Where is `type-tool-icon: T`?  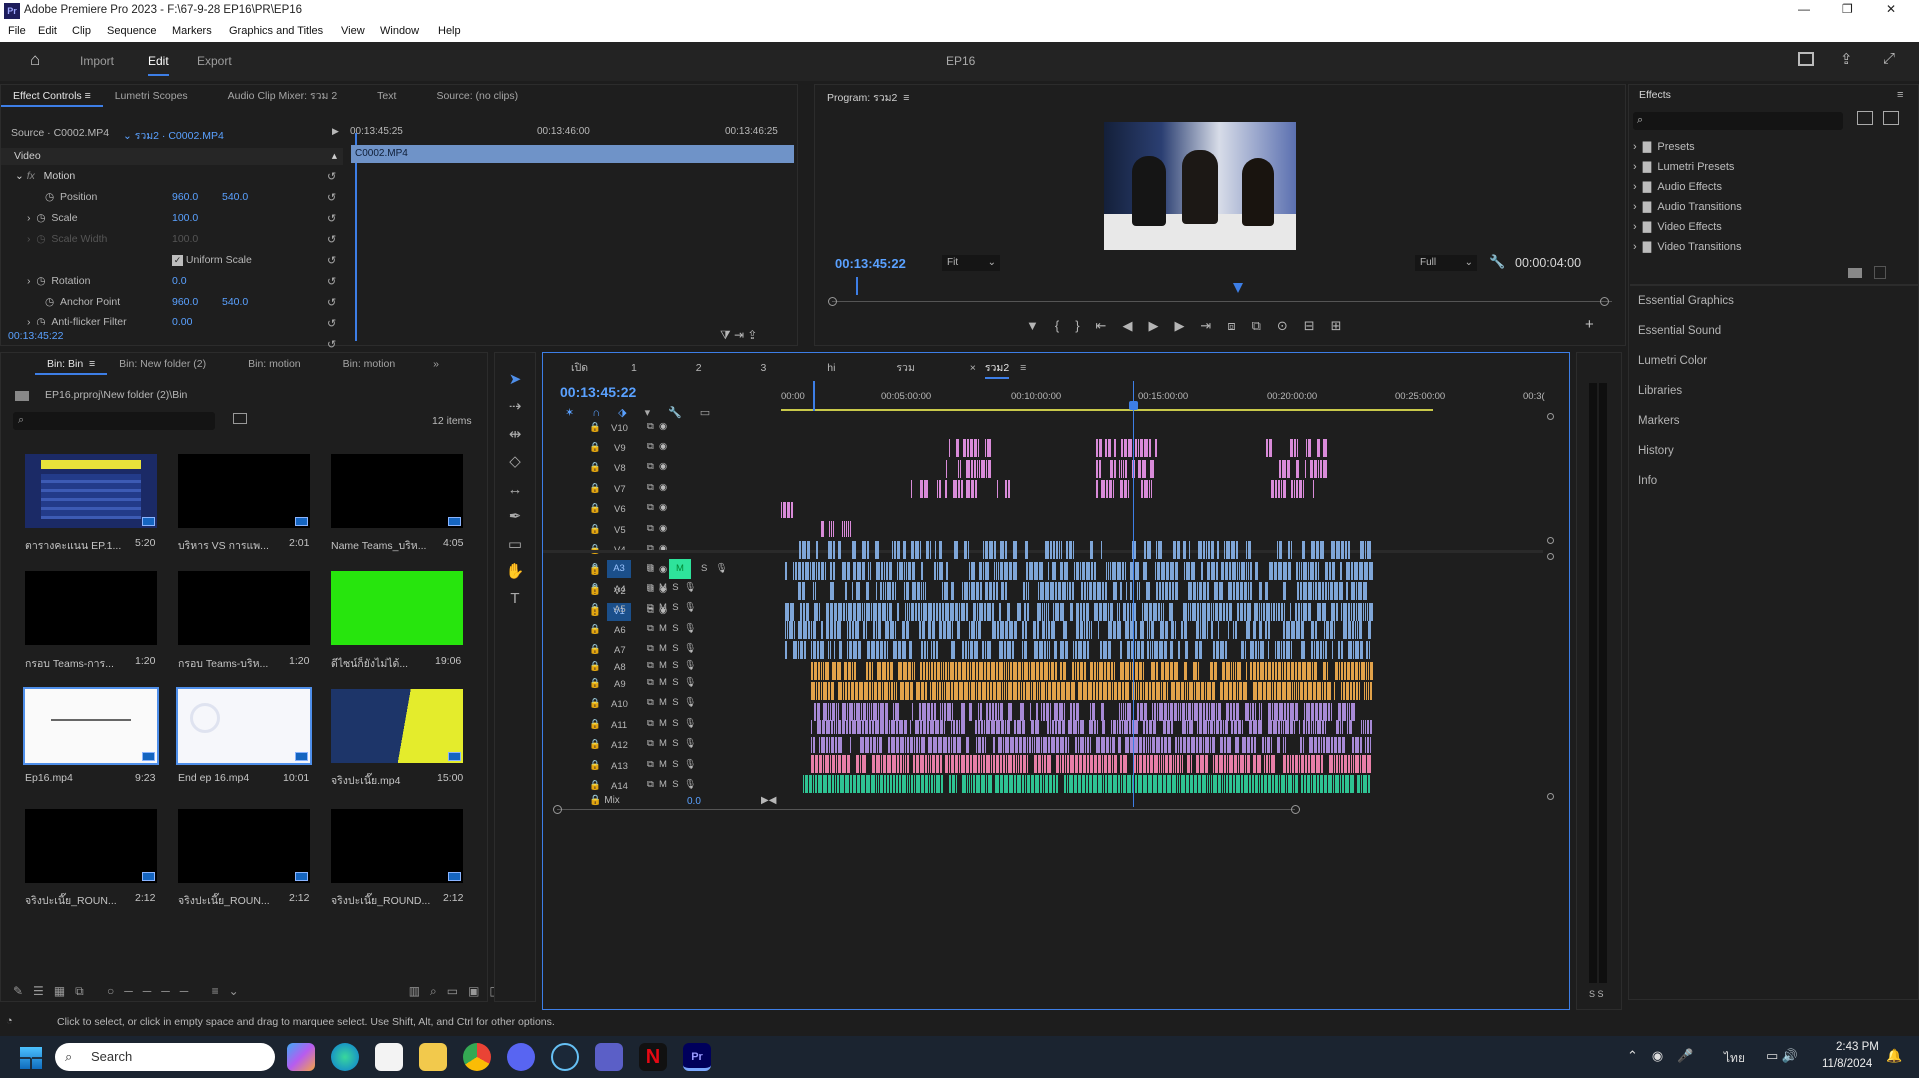
type-tool-icon: T is located at coordinates (515, 599).